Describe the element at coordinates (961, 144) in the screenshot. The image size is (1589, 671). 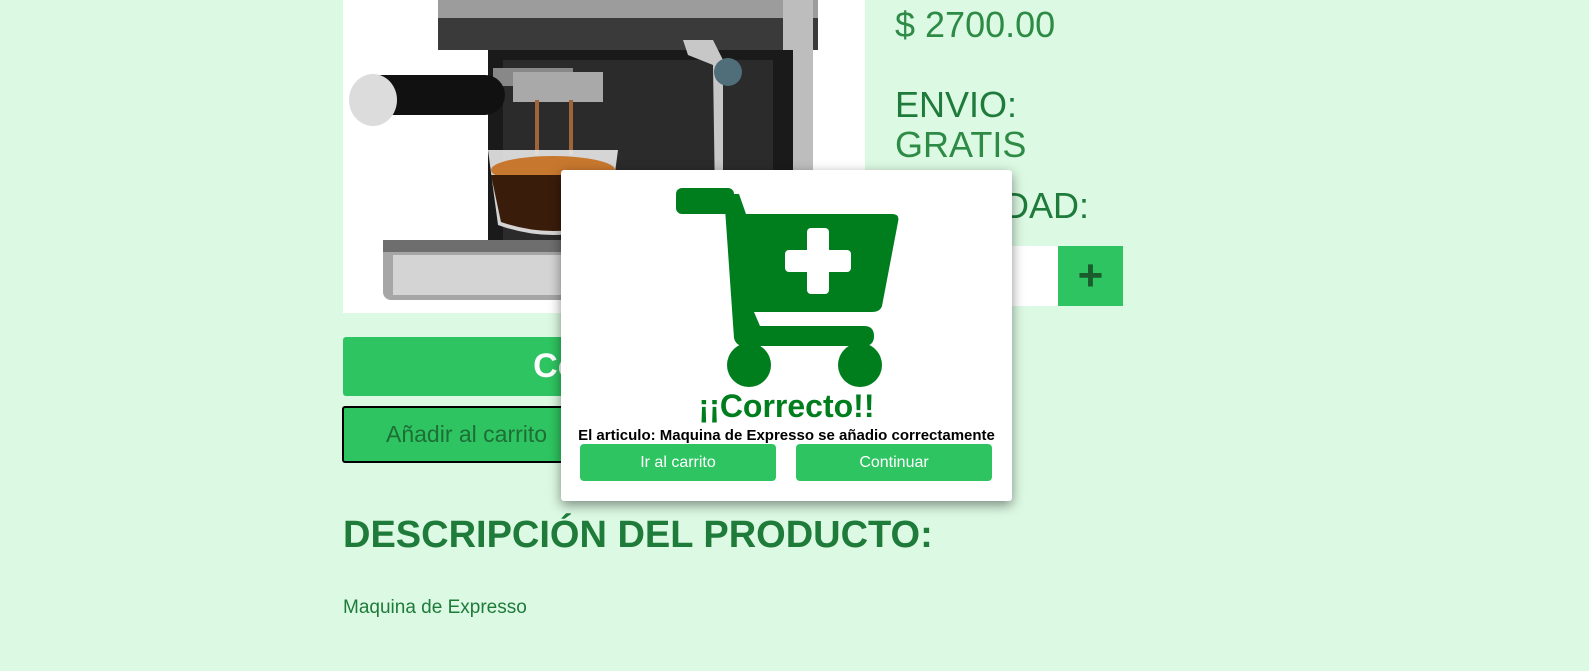
I see `shipping-value: GRATIS` at that location.